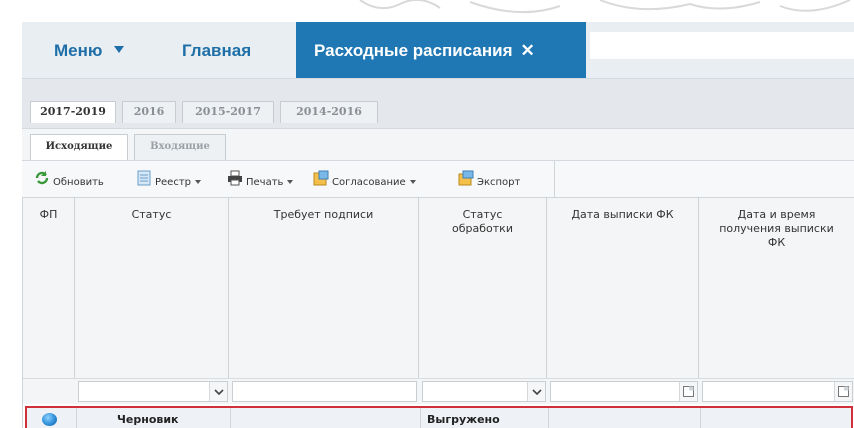 Image resolution: width=854 pixels, height=428 pixels. What do you see at coordinates (326, 418) in the screenshot?
I see `requires-signature-cell` at bounding box center [326, 418].